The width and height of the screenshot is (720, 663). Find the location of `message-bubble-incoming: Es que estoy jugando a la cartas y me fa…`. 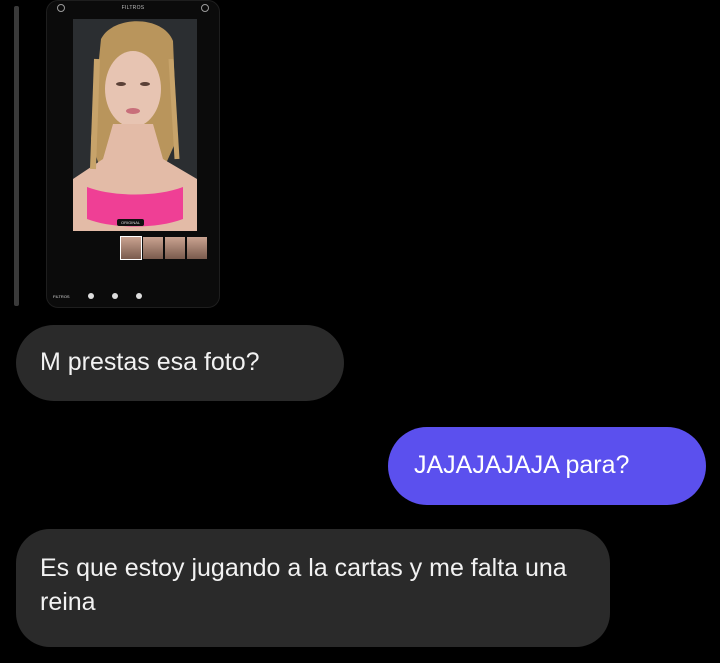

message-bubble-incoming: Es que estoy jugando a la cartas y me fa… is located at coordinates (313, 588).